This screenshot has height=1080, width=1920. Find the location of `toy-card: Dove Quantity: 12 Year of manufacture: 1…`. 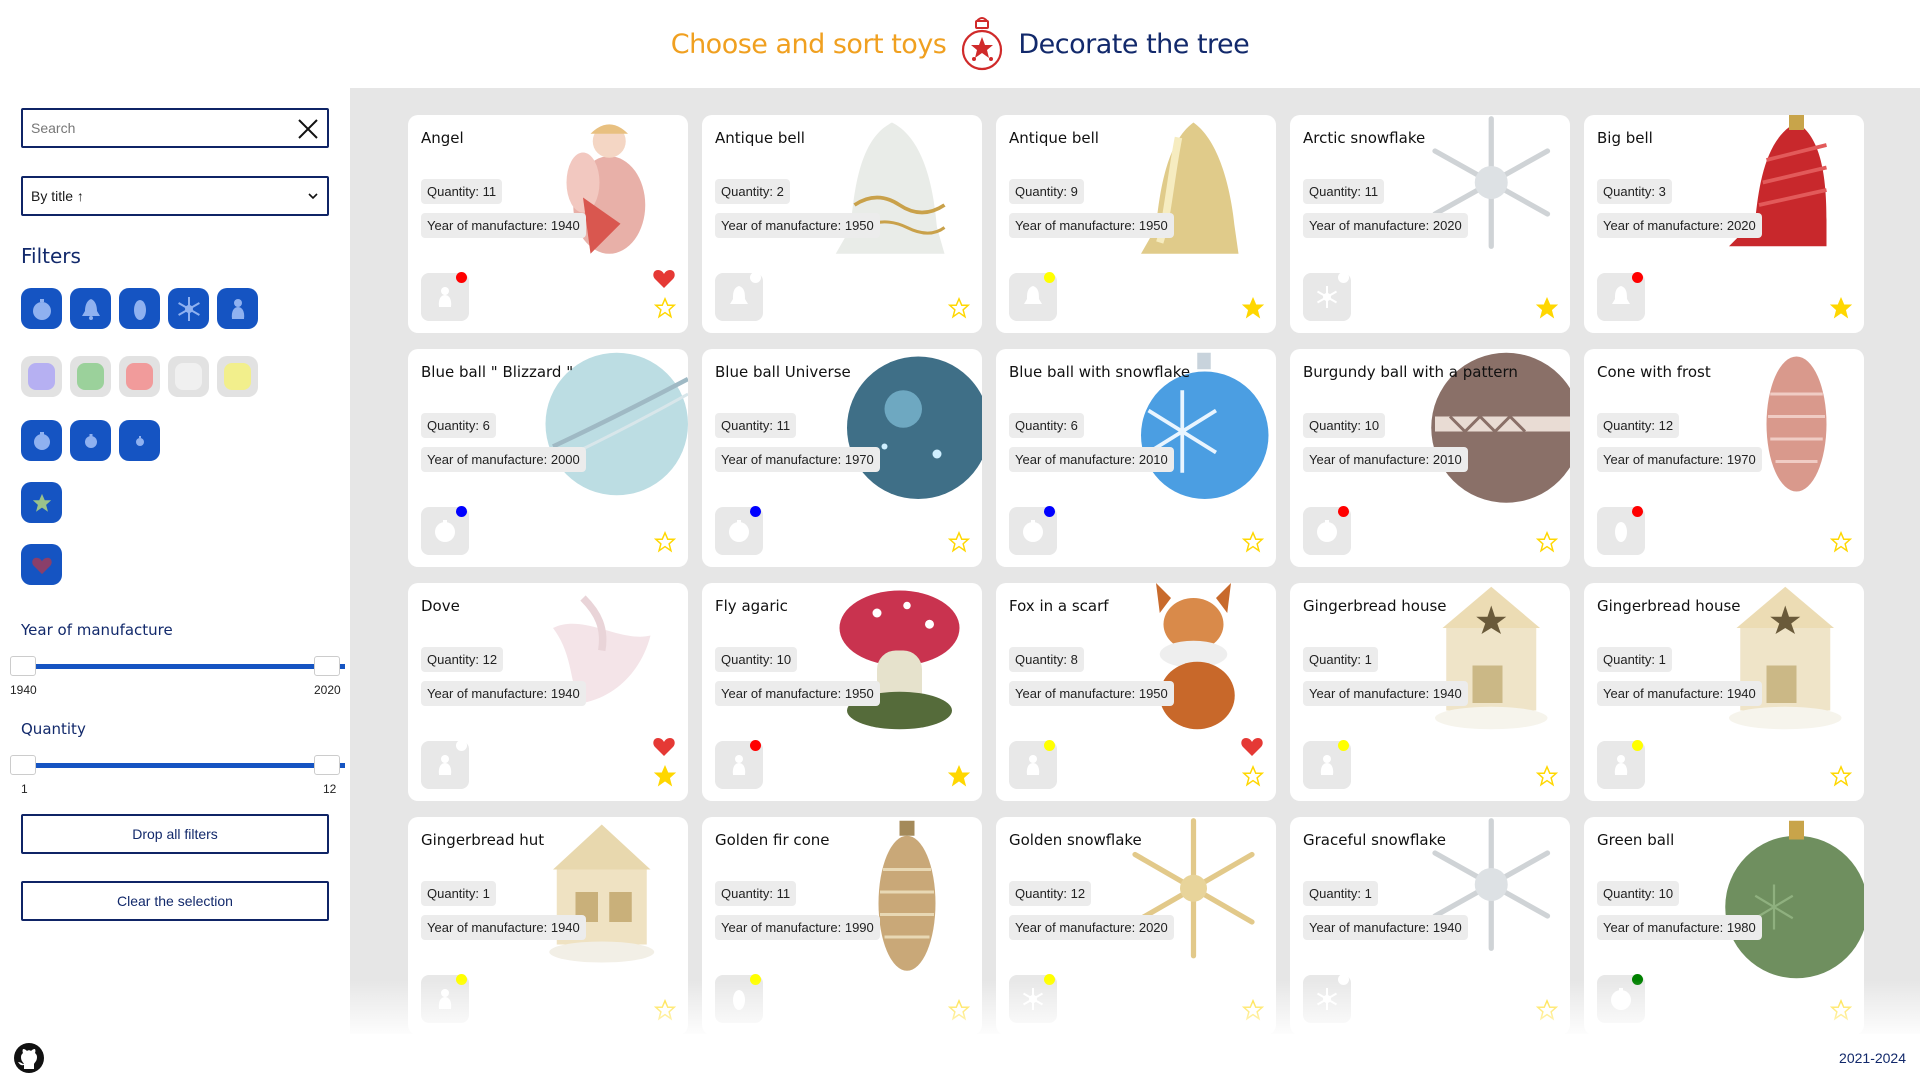

toy-card: Dove Quantity: 12 Year of manufacture: 1… is located at coordinates (548, 692).